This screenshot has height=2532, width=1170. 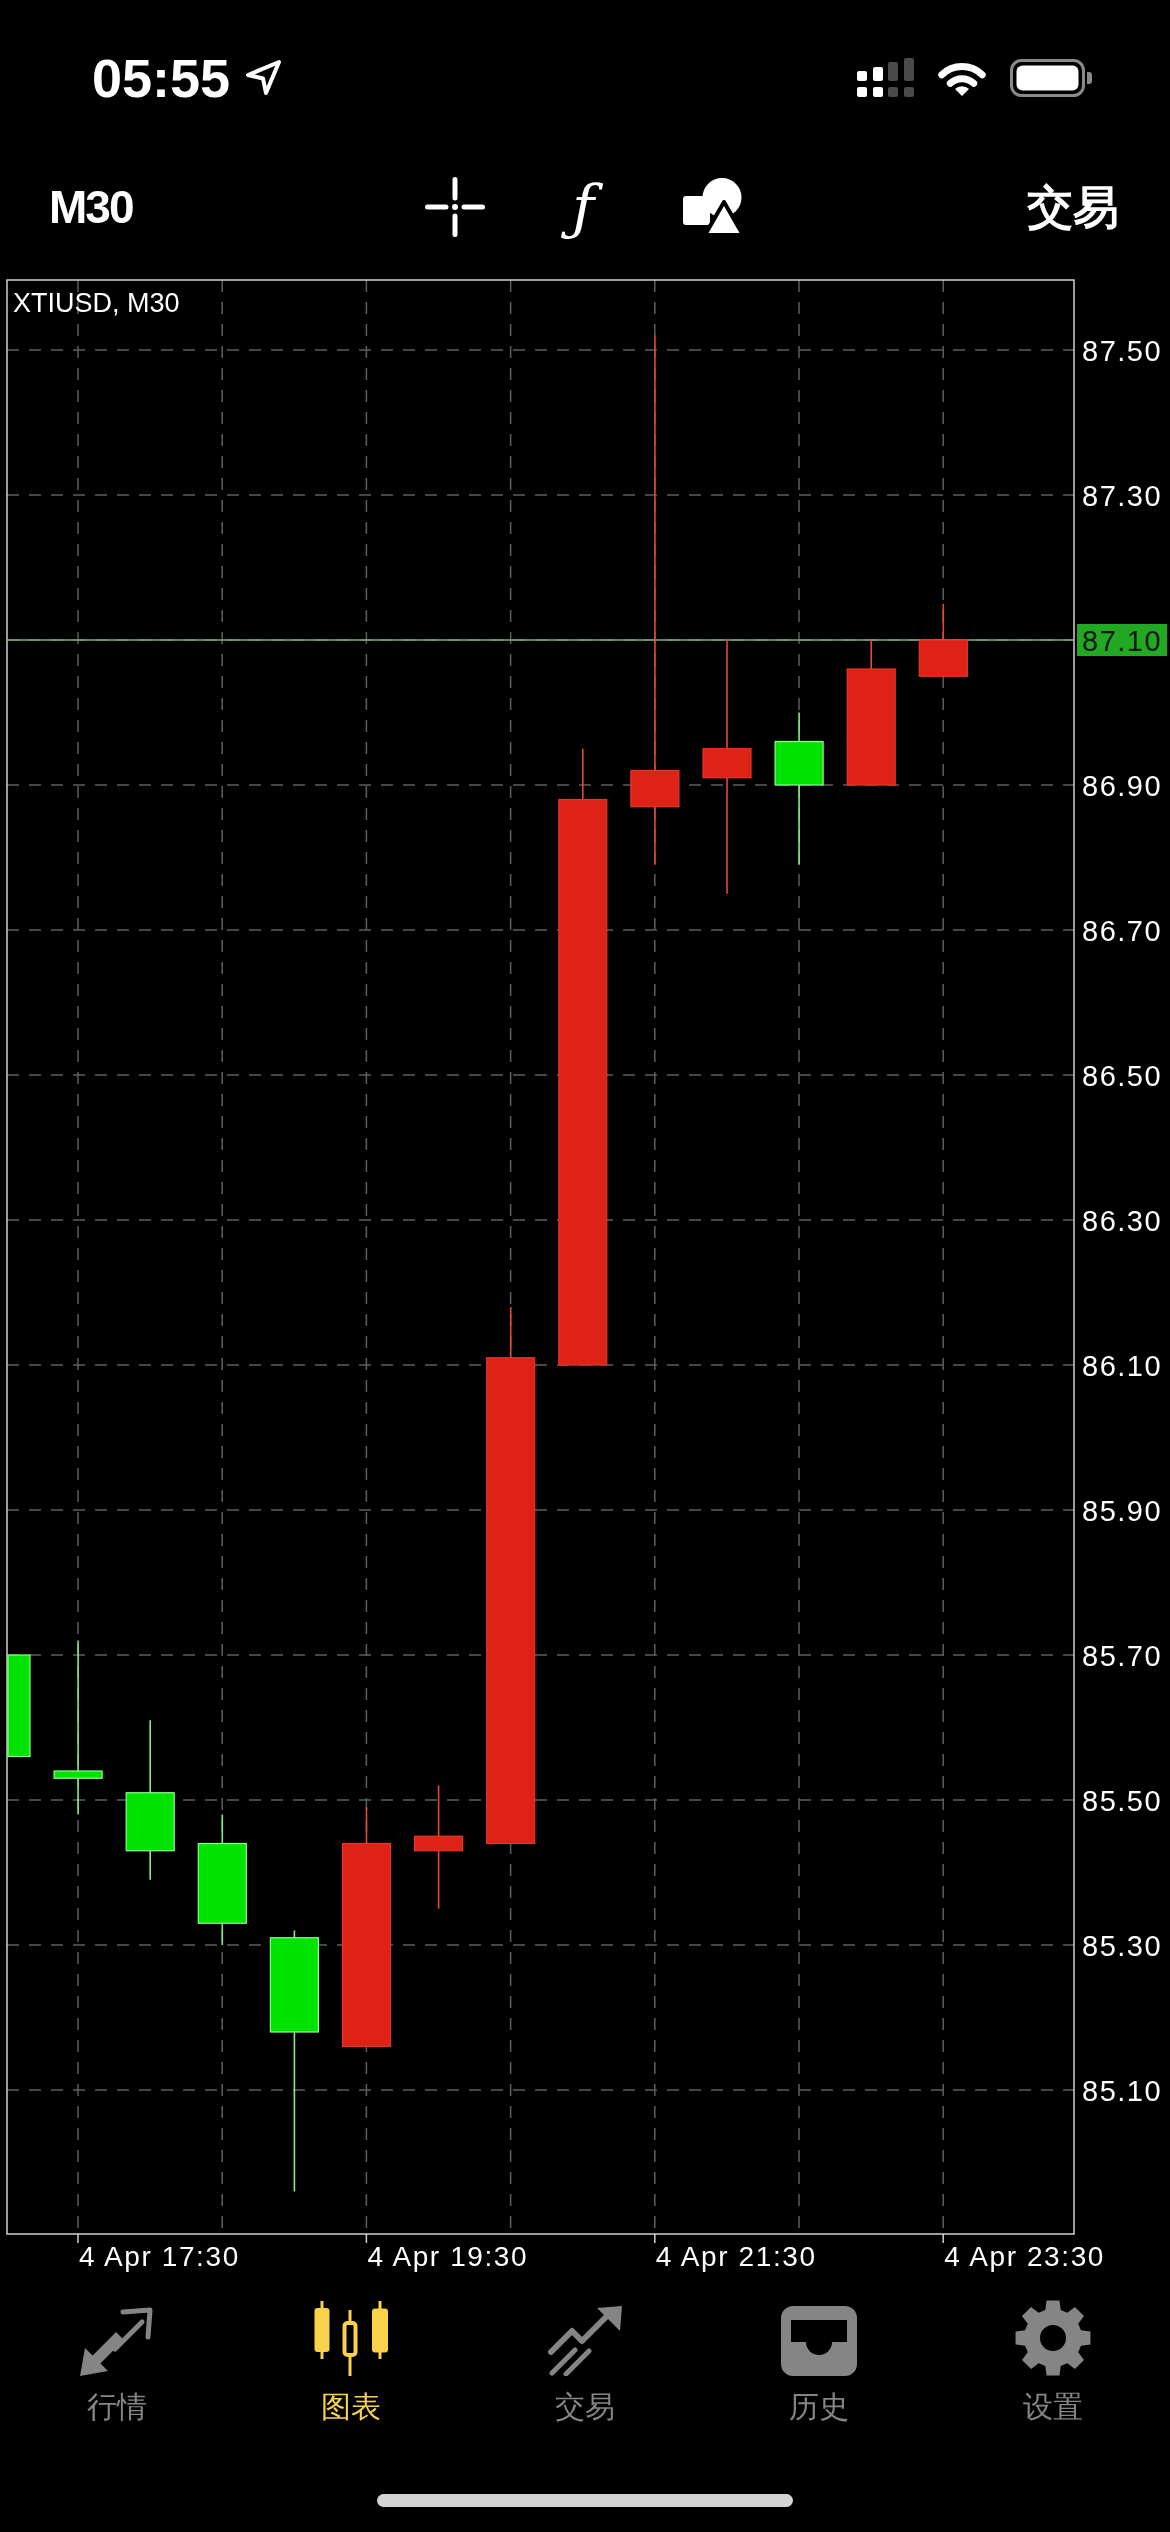 What do you see at coordinates (885, 77) in the screenshot?
I see `signal-icon` at bounding box center [885, 77].